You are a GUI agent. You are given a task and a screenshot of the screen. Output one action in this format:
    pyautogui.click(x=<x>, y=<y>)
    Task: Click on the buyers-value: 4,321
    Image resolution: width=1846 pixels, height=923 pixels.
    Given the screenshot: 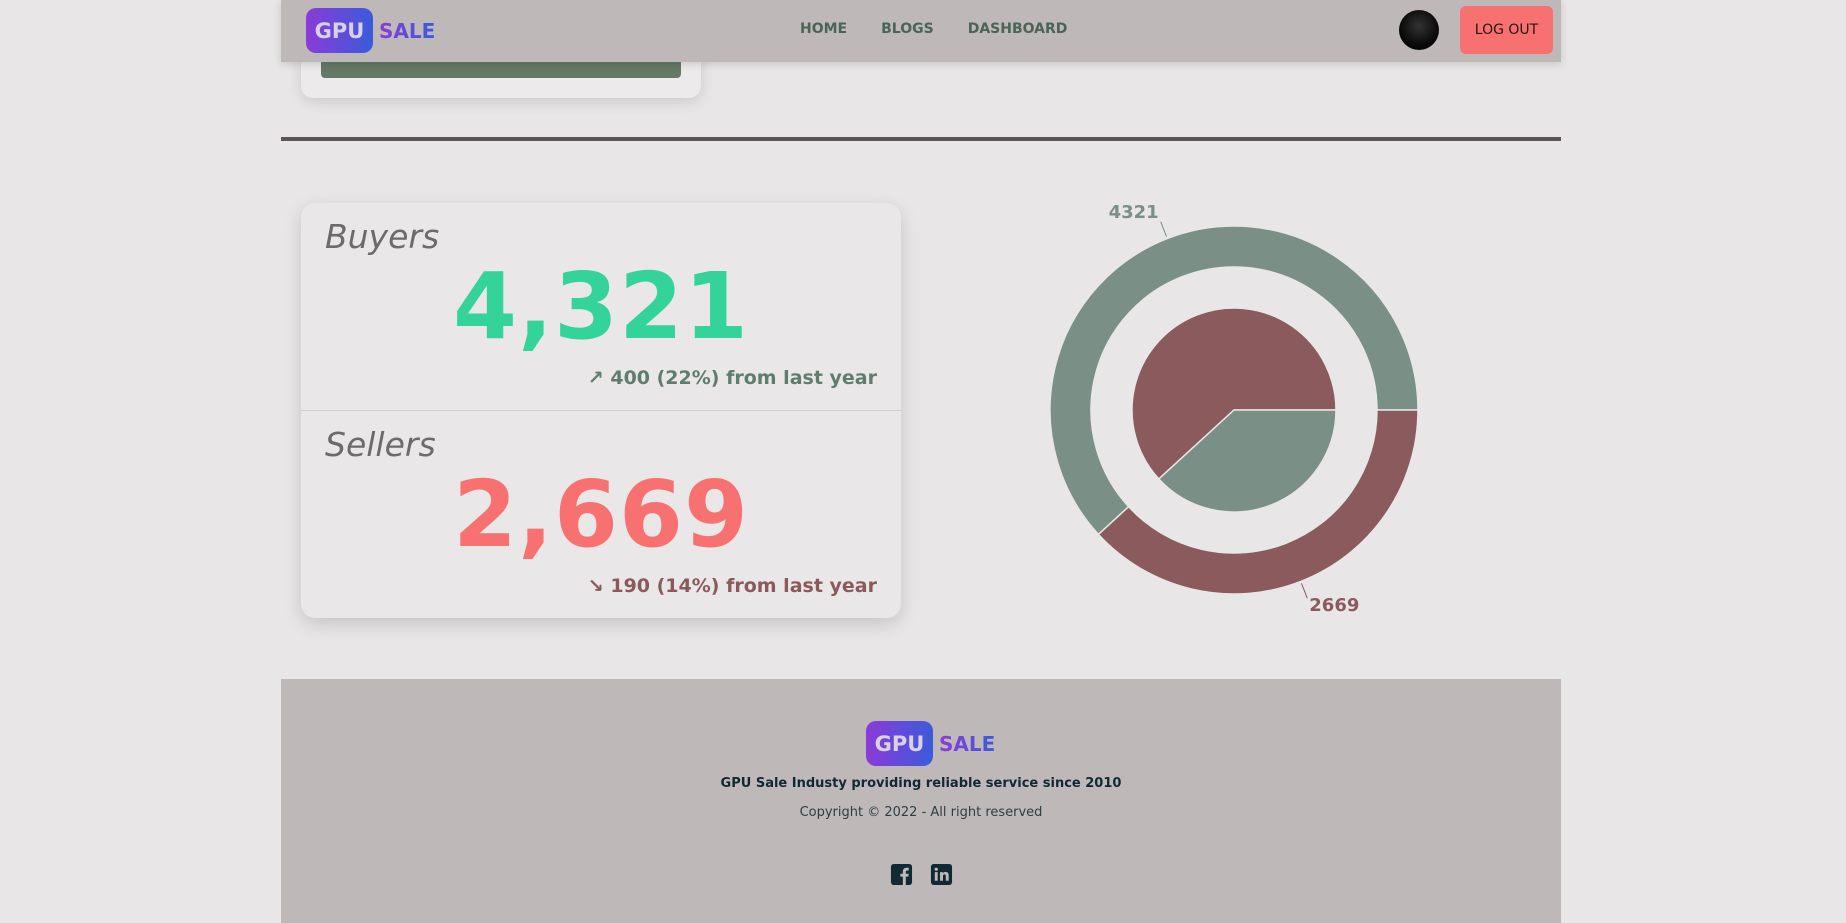 What is the action you would take?
    pyautogui.click(x=600, y=306)
    